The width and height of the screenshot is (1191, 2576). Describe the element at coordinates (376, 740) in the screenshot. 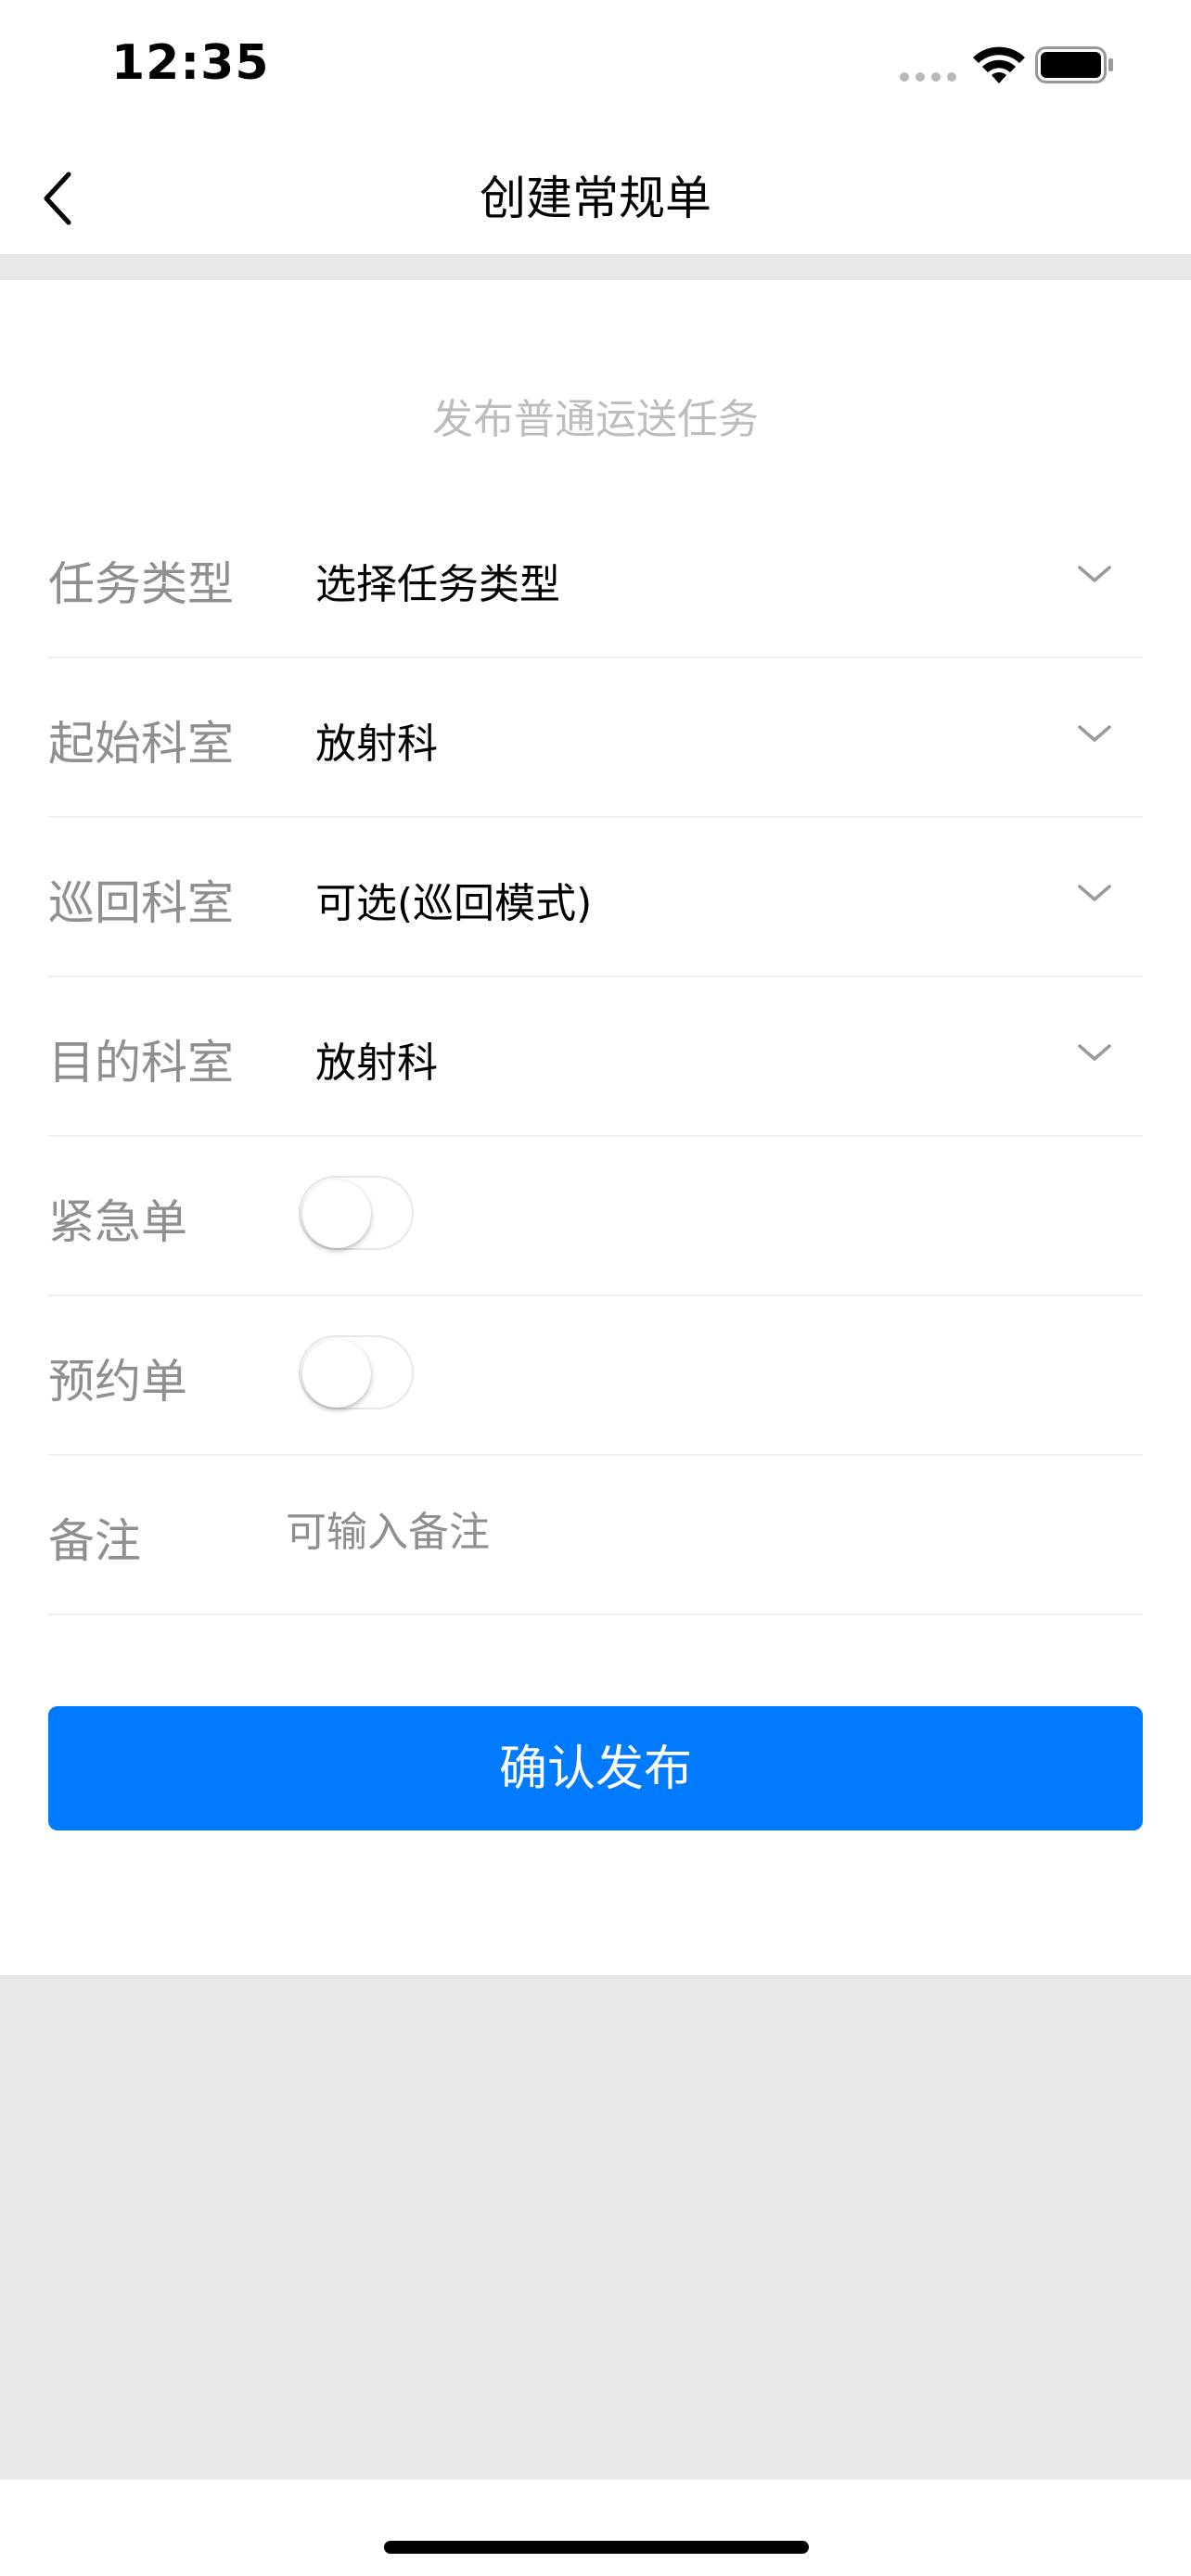

I see `start-dept-select: 放射科` at that location.